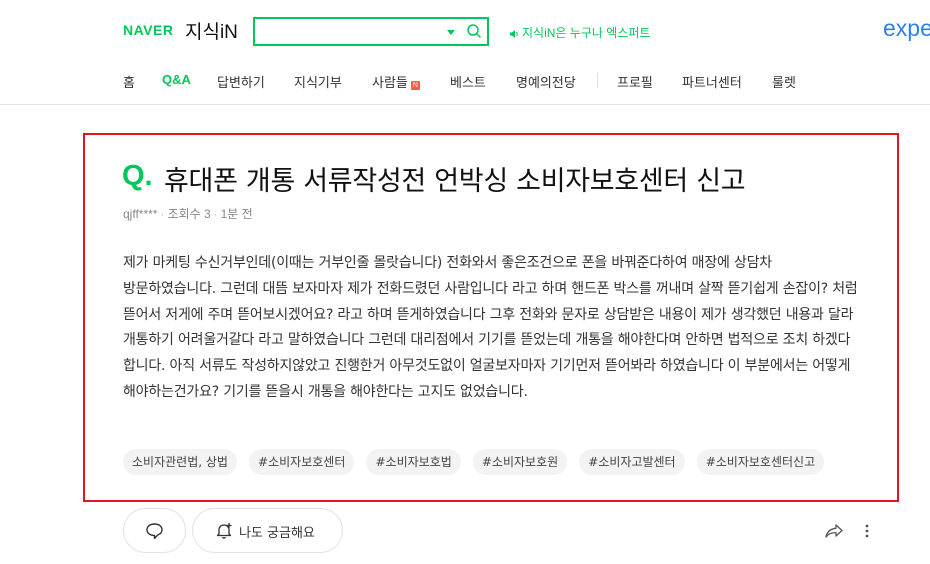 This screenshot has height=564, width=930. Describe the element at coordinates (760, 462) in the screenshot. I see `tag-item: #소비자보호센터신고` at that location.